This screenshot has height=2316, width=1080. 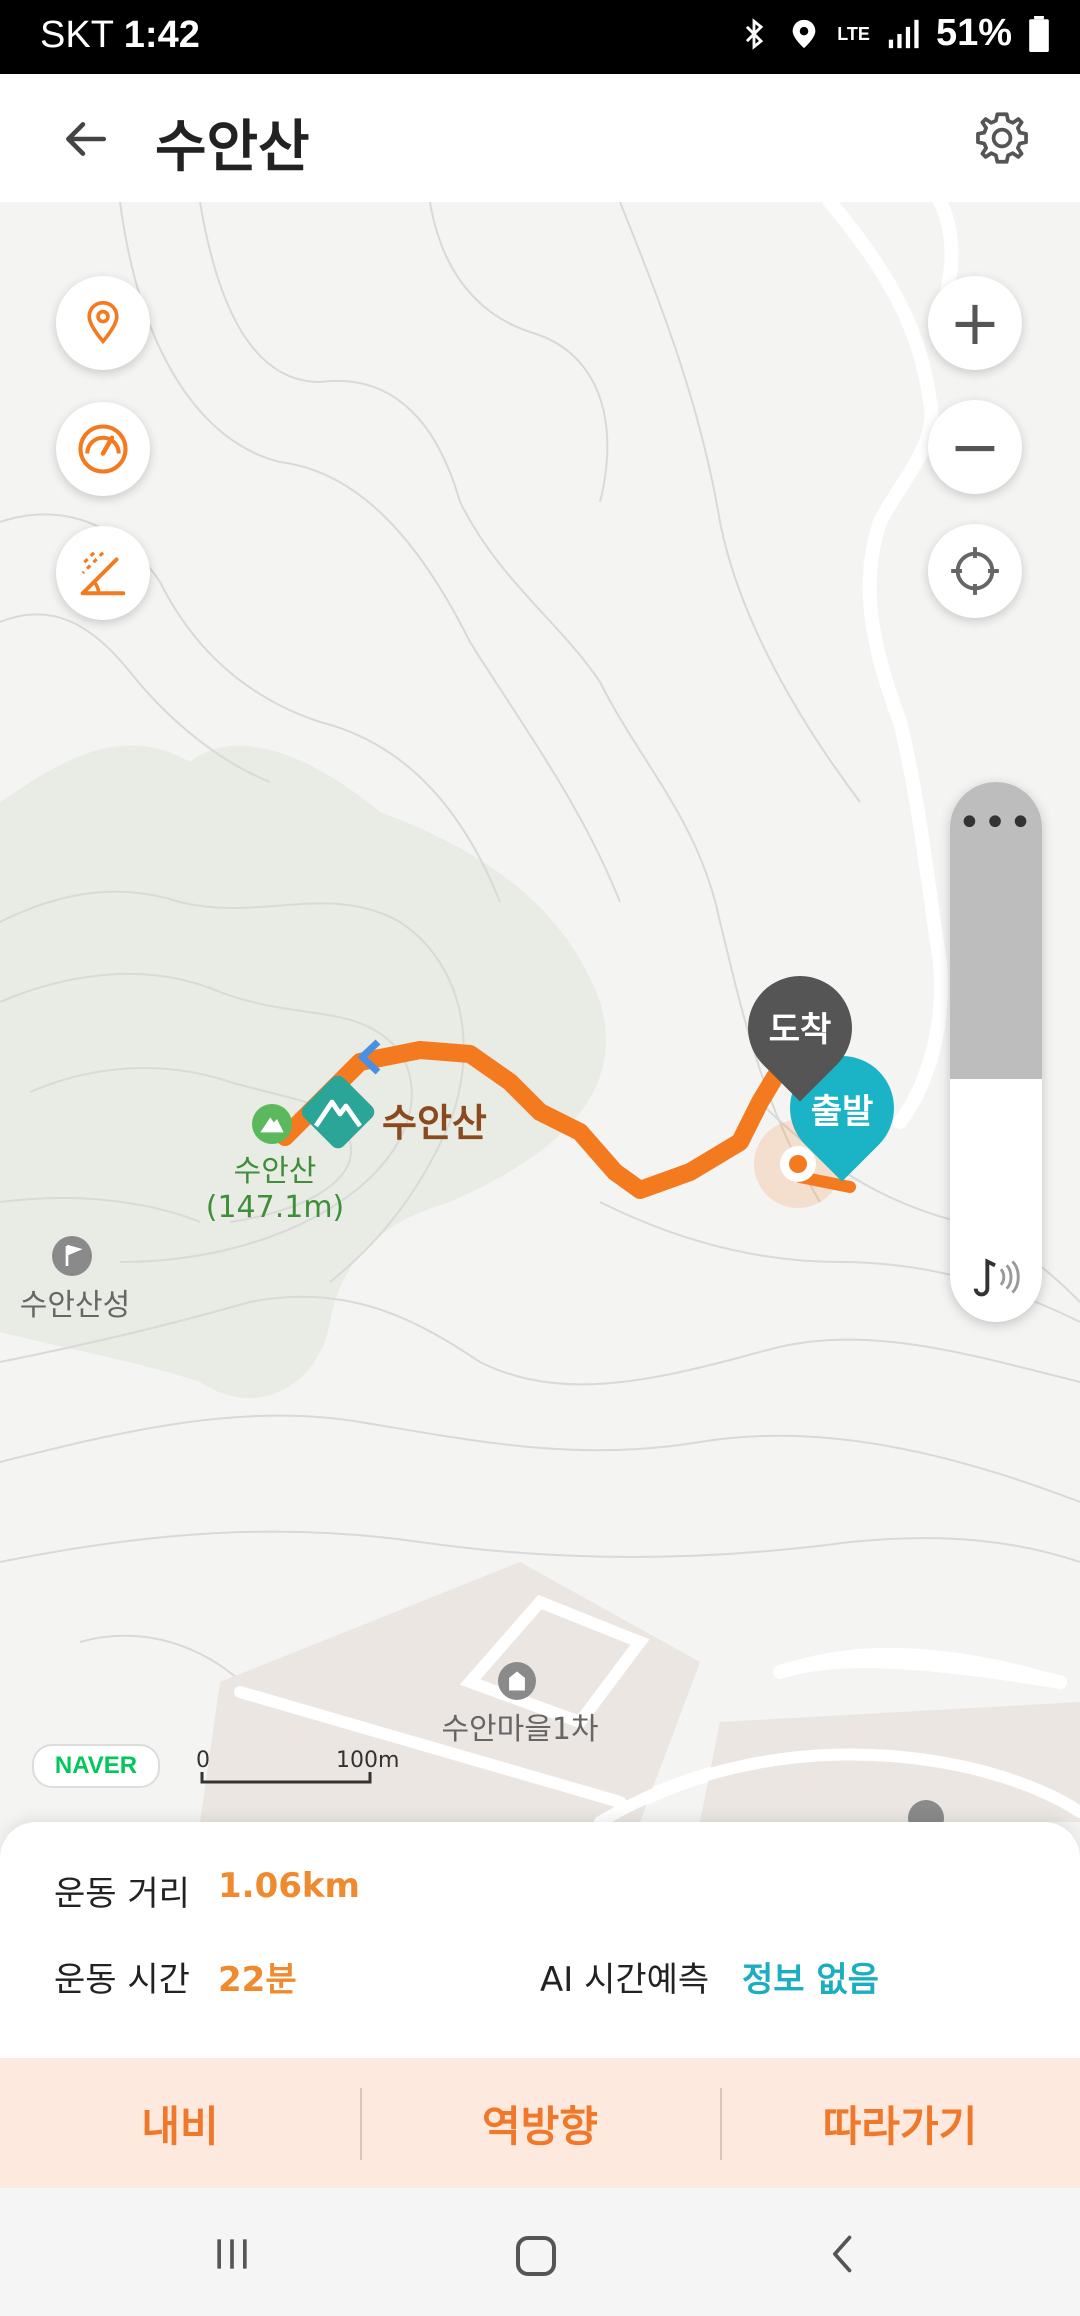 I want to click on locate-button, so click(x=975, y=571).